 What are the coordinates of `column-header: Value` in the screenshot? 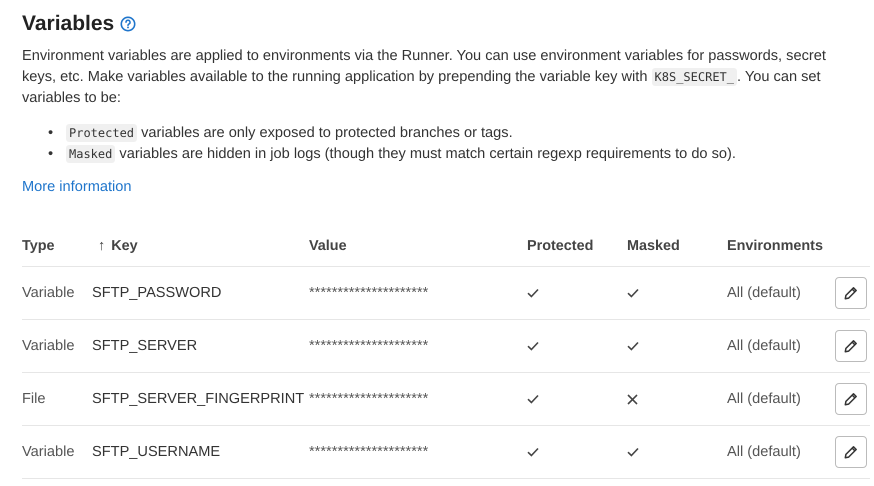 It's located at (328, 246).